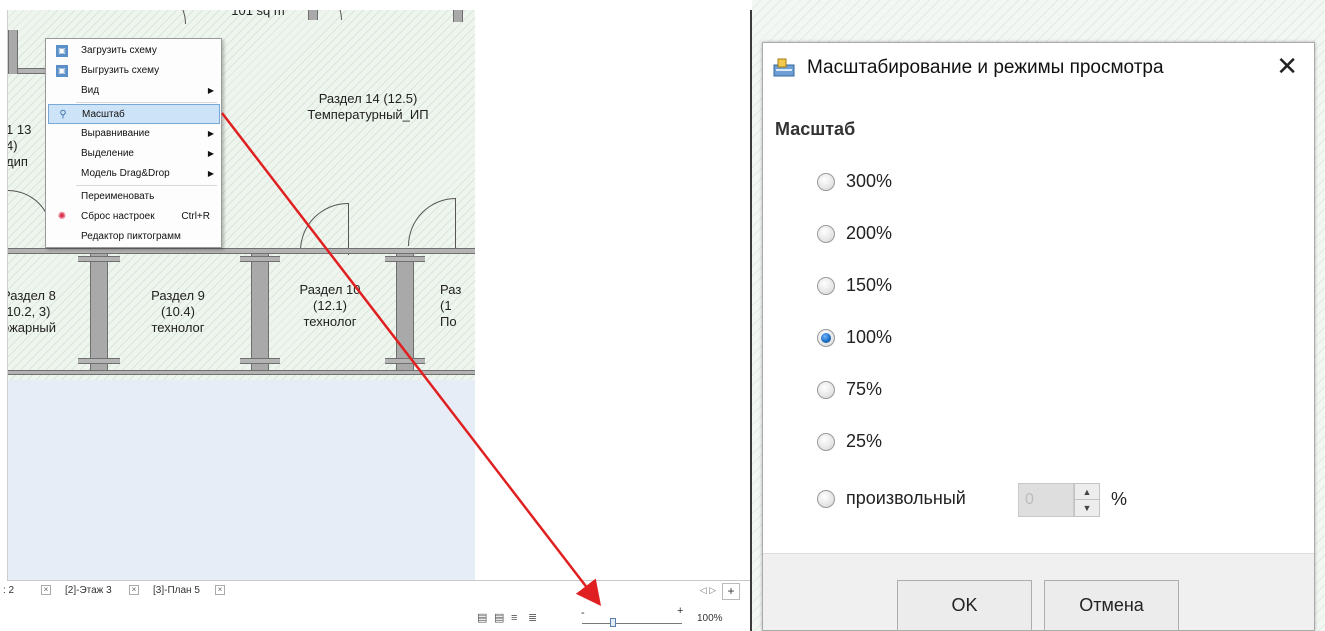  What do you see at coordinates (19, 145) in the screenshot?
I see `room-label-13: 1 13 4) дип` at bounding box center [19, 145].